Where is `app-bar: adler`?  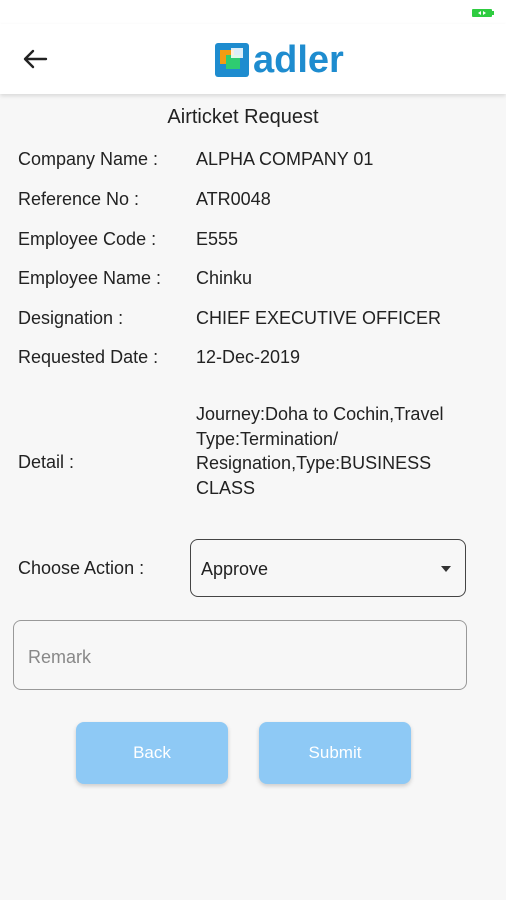
app-bar: adler is located at coordinates (253, 59).